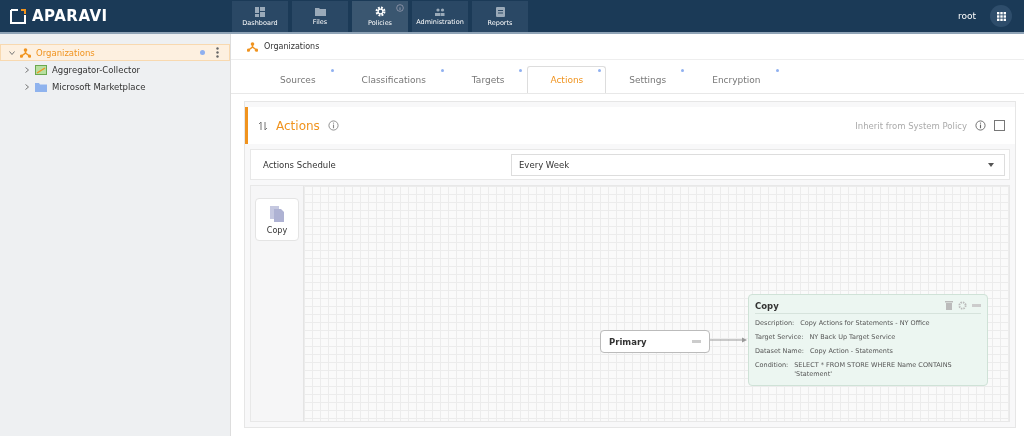 The width and height of the screenshot is (1024, 436). I want to click on server-icon, so click(41, 69).